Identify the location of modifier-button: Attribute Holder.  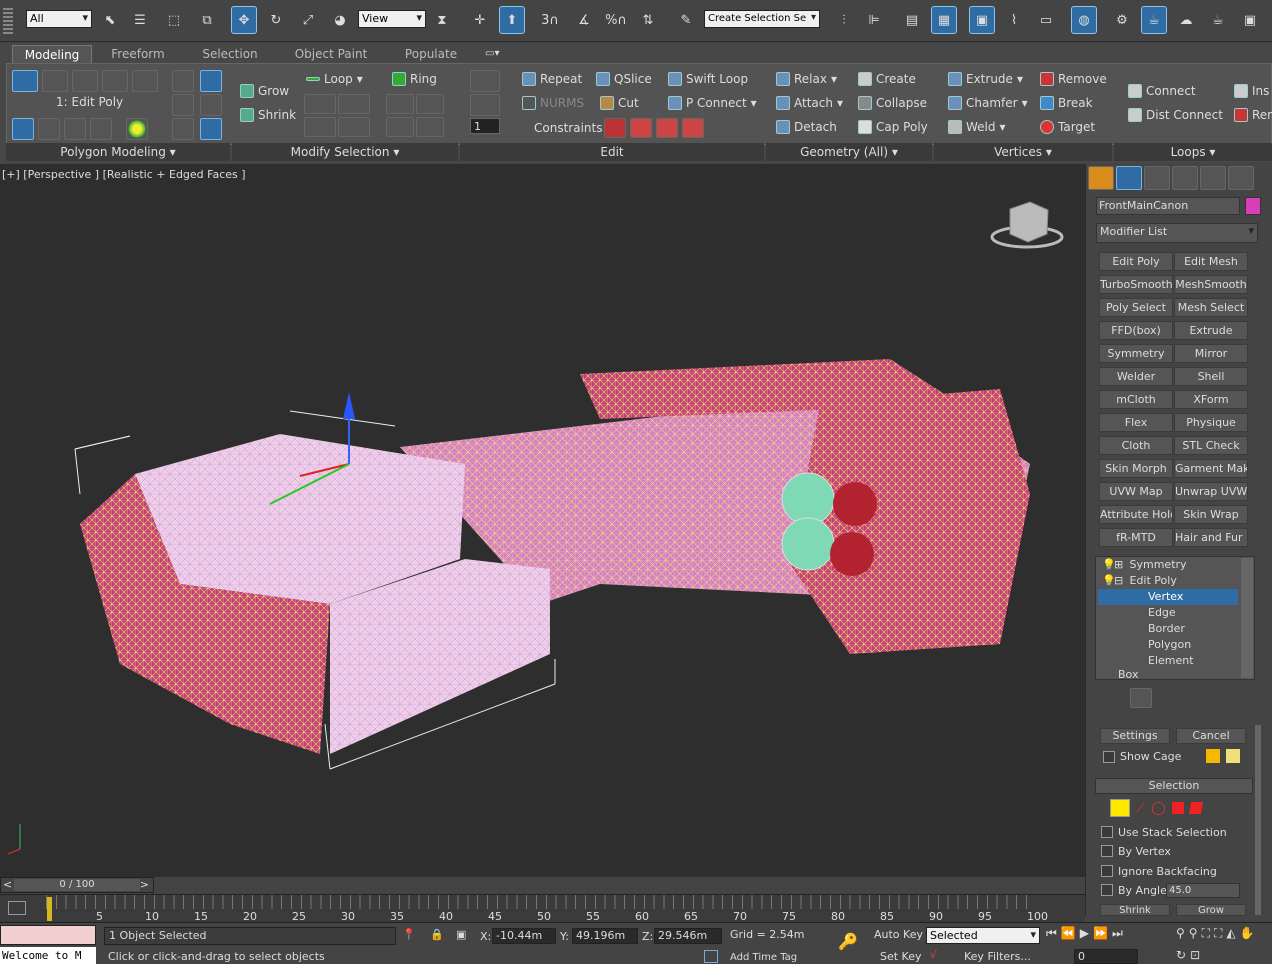
(1136, 514).